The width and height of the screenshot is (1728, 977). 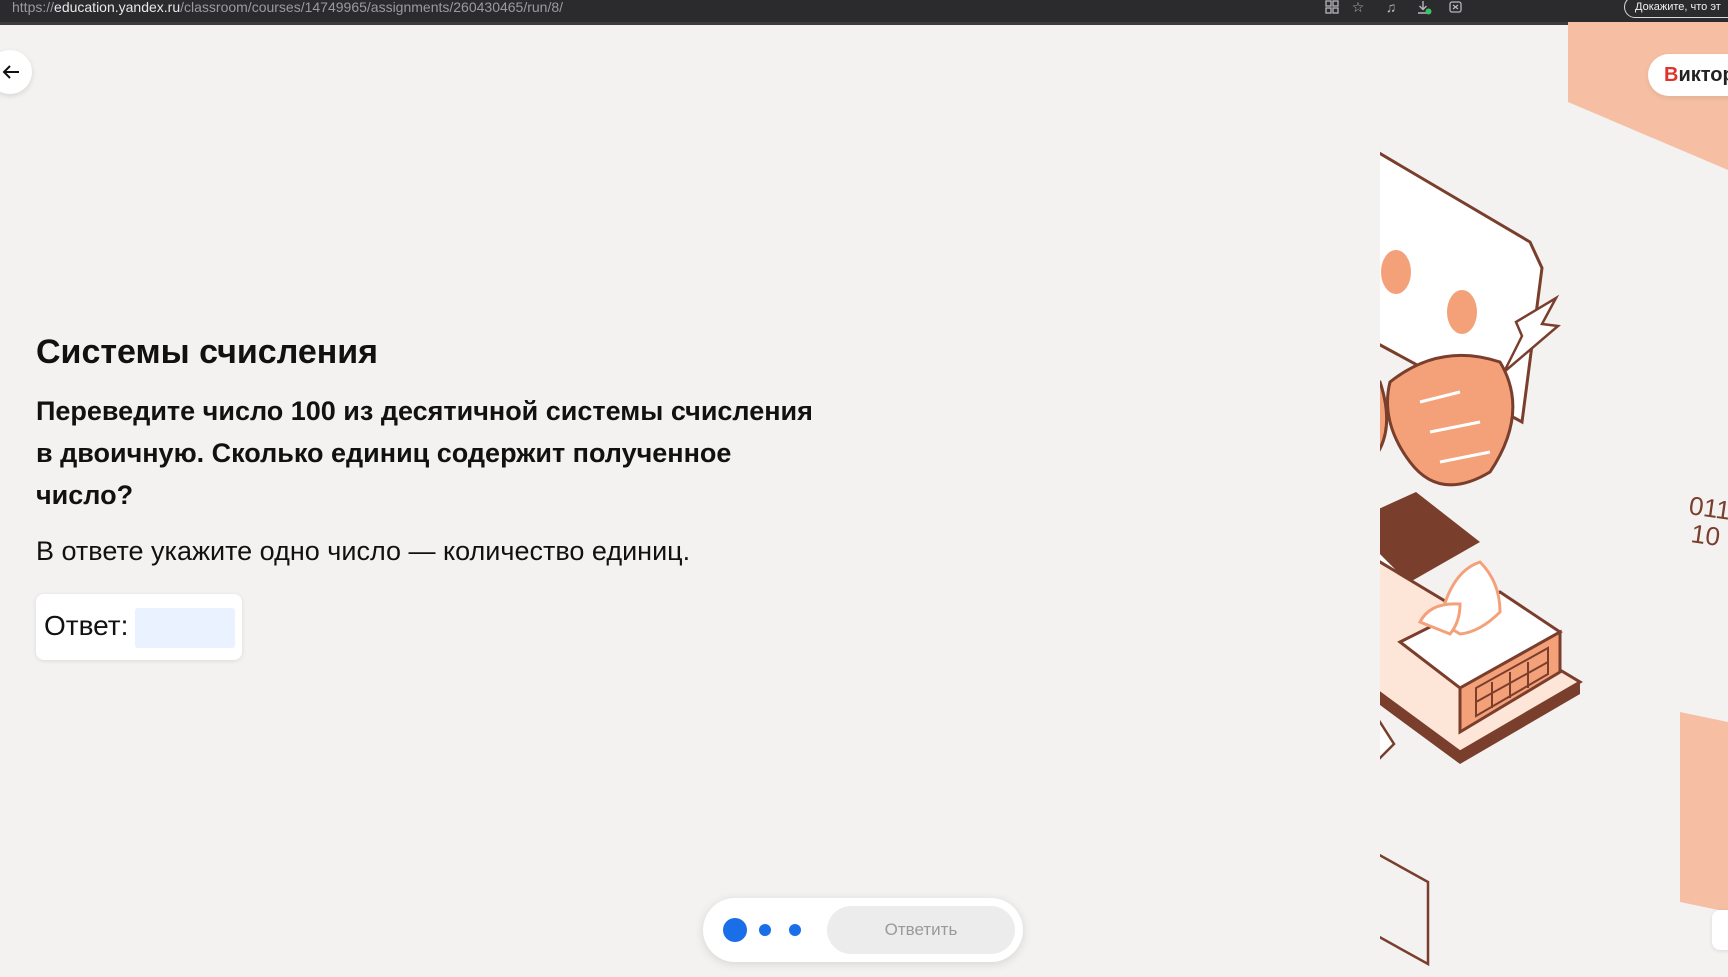 What do you see at coordinates (1703, 75) in the screenshot?
I see `user-name-rest: иктор` at bounding box center [1703, 75].